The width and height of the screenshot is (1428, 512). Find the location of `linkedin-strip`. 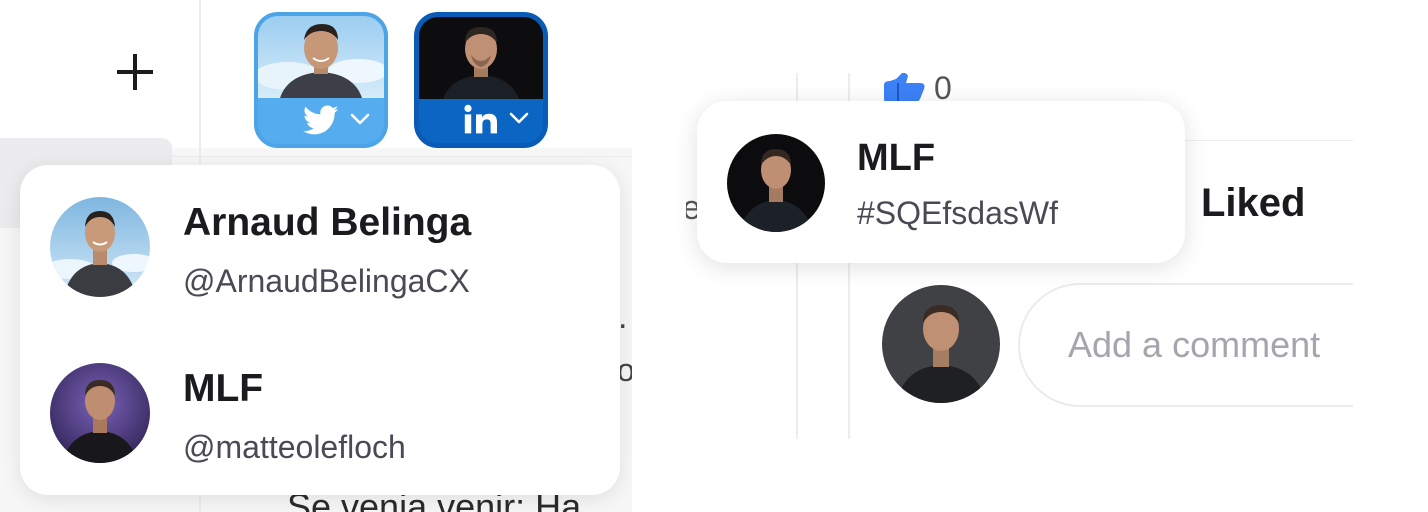

linkedin-strip is located at coordinates (481, 120).